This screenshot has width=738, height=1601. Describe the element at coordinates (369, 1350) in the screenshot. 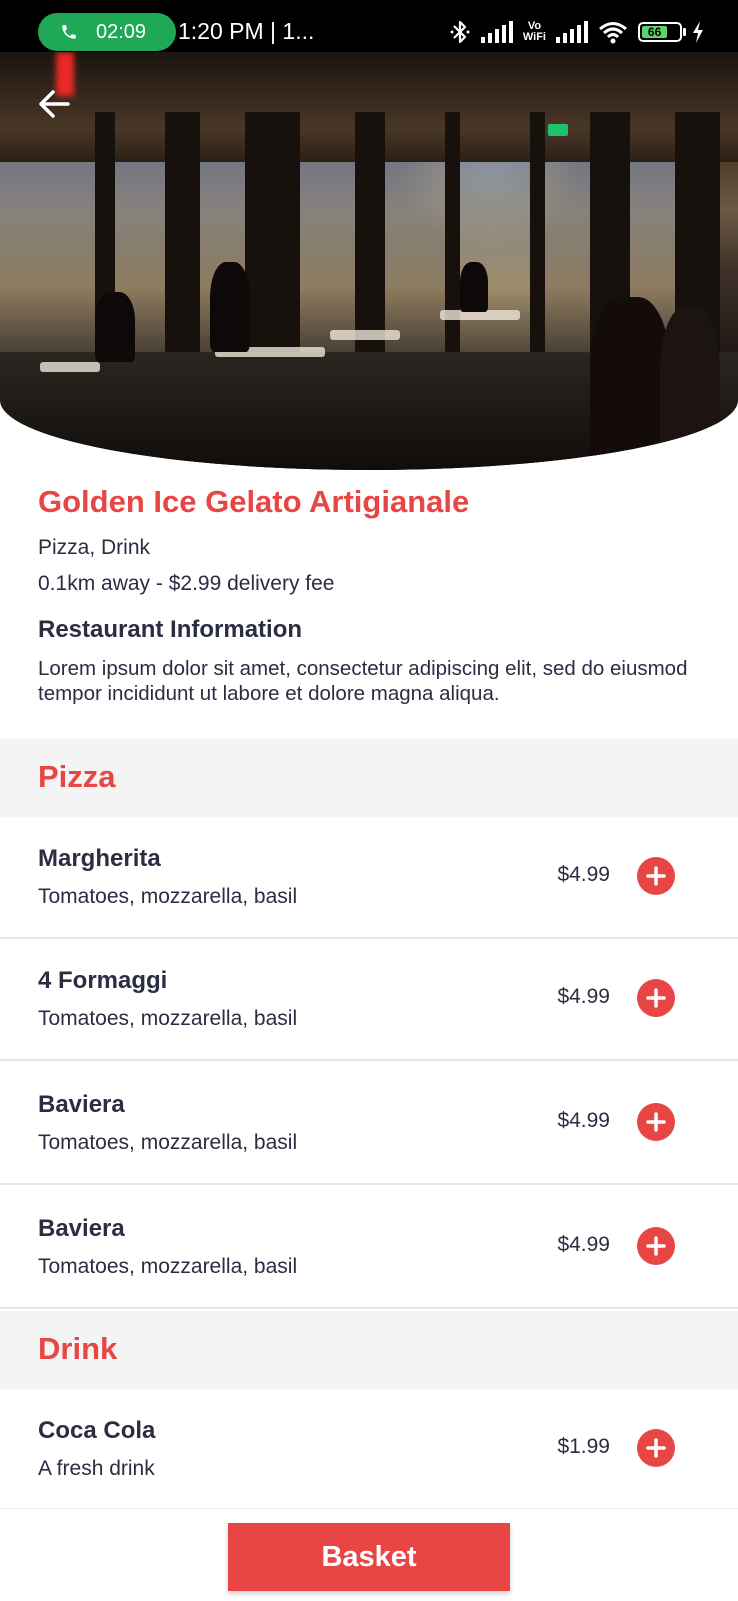

I see `section-header-drink: Drink` at that location.